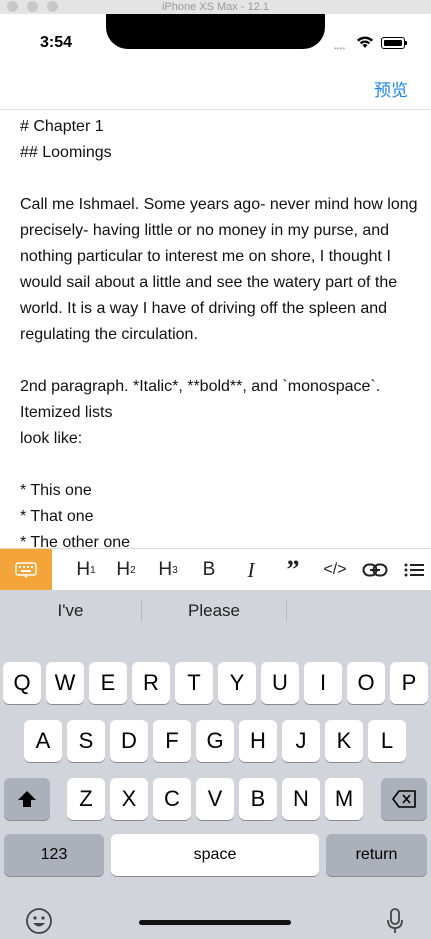 The image size is (431, 939). I want to click on key-w: W, so click(65, 683).